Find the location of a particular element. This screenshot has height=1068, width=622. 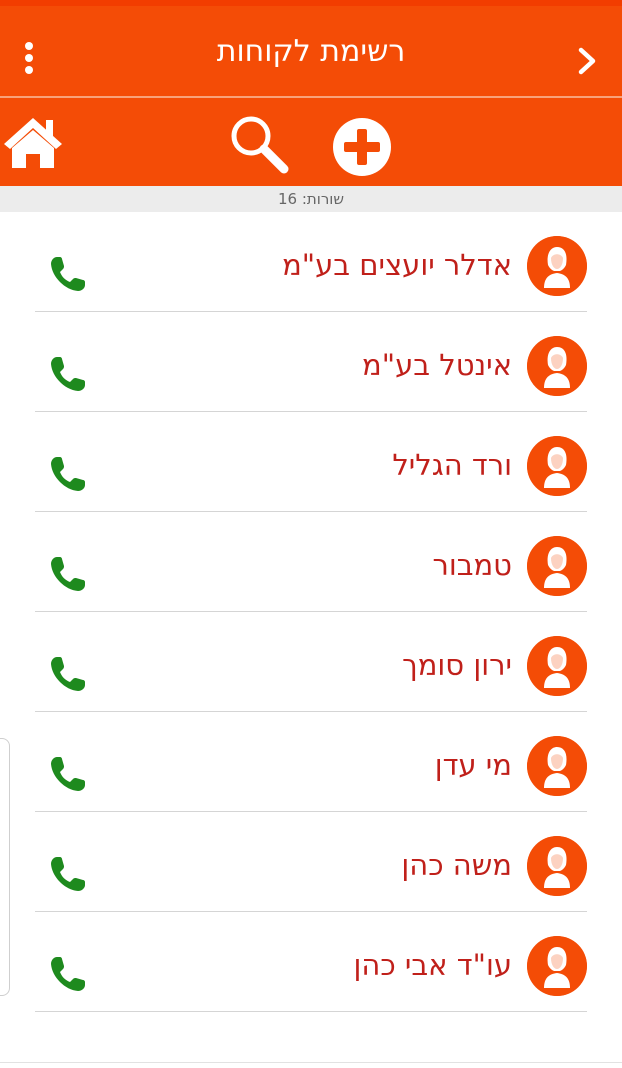

list-item: אינטל בע"מ is located at coordinates (311, 362).